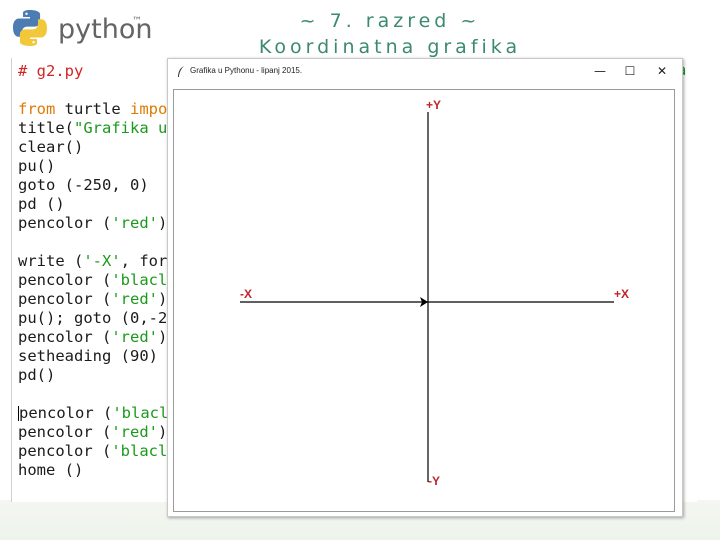 The image size is (720, 540). I want to click on code-token: pu(), so click(37, 166).